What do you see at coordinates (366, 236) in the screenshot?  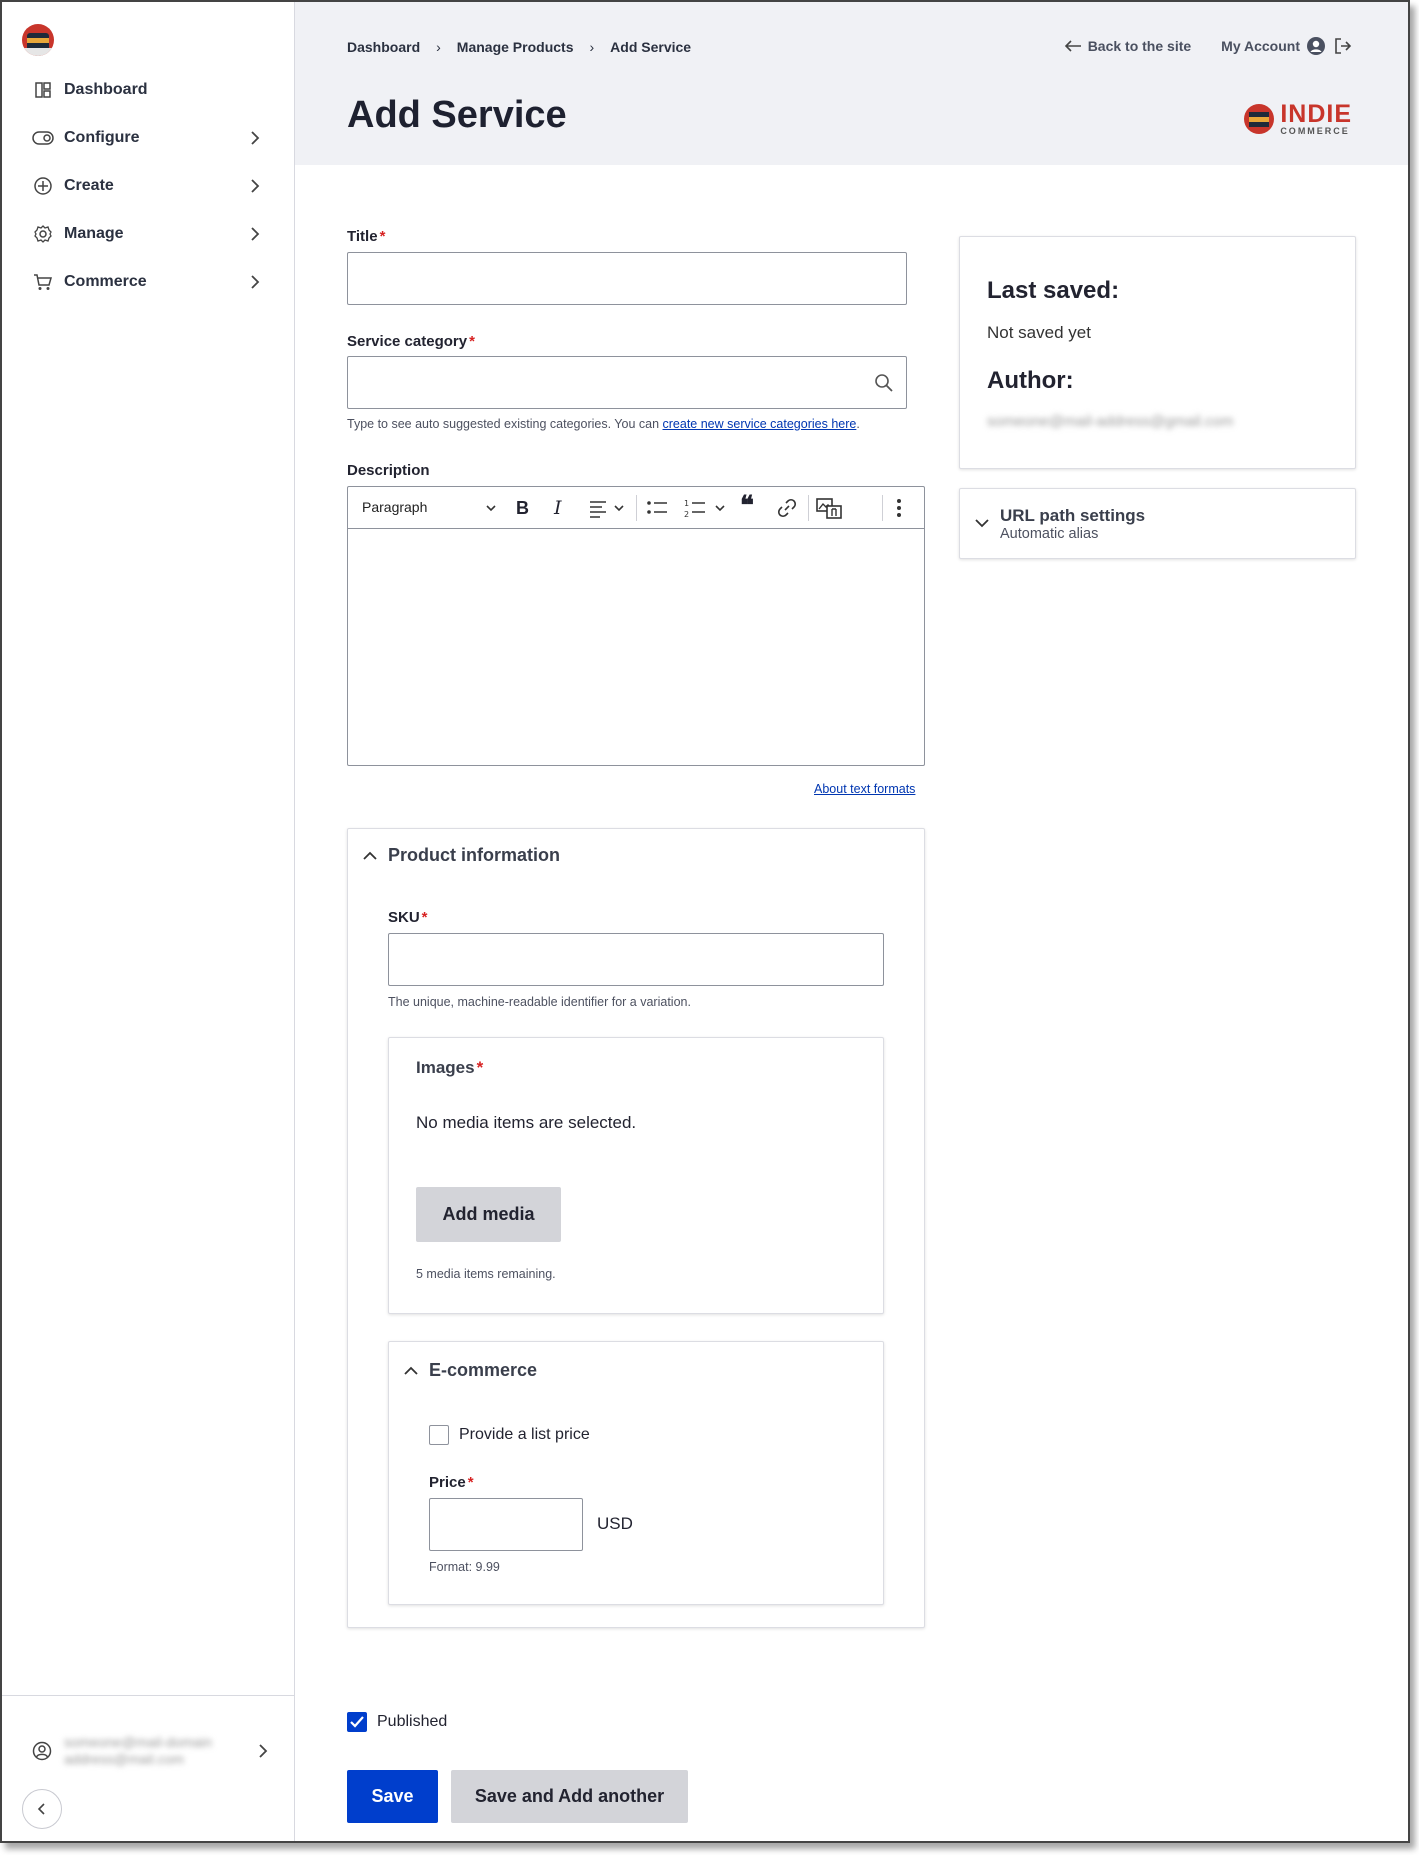 I see `title-label: Title *` at bounding box center [366, 236].